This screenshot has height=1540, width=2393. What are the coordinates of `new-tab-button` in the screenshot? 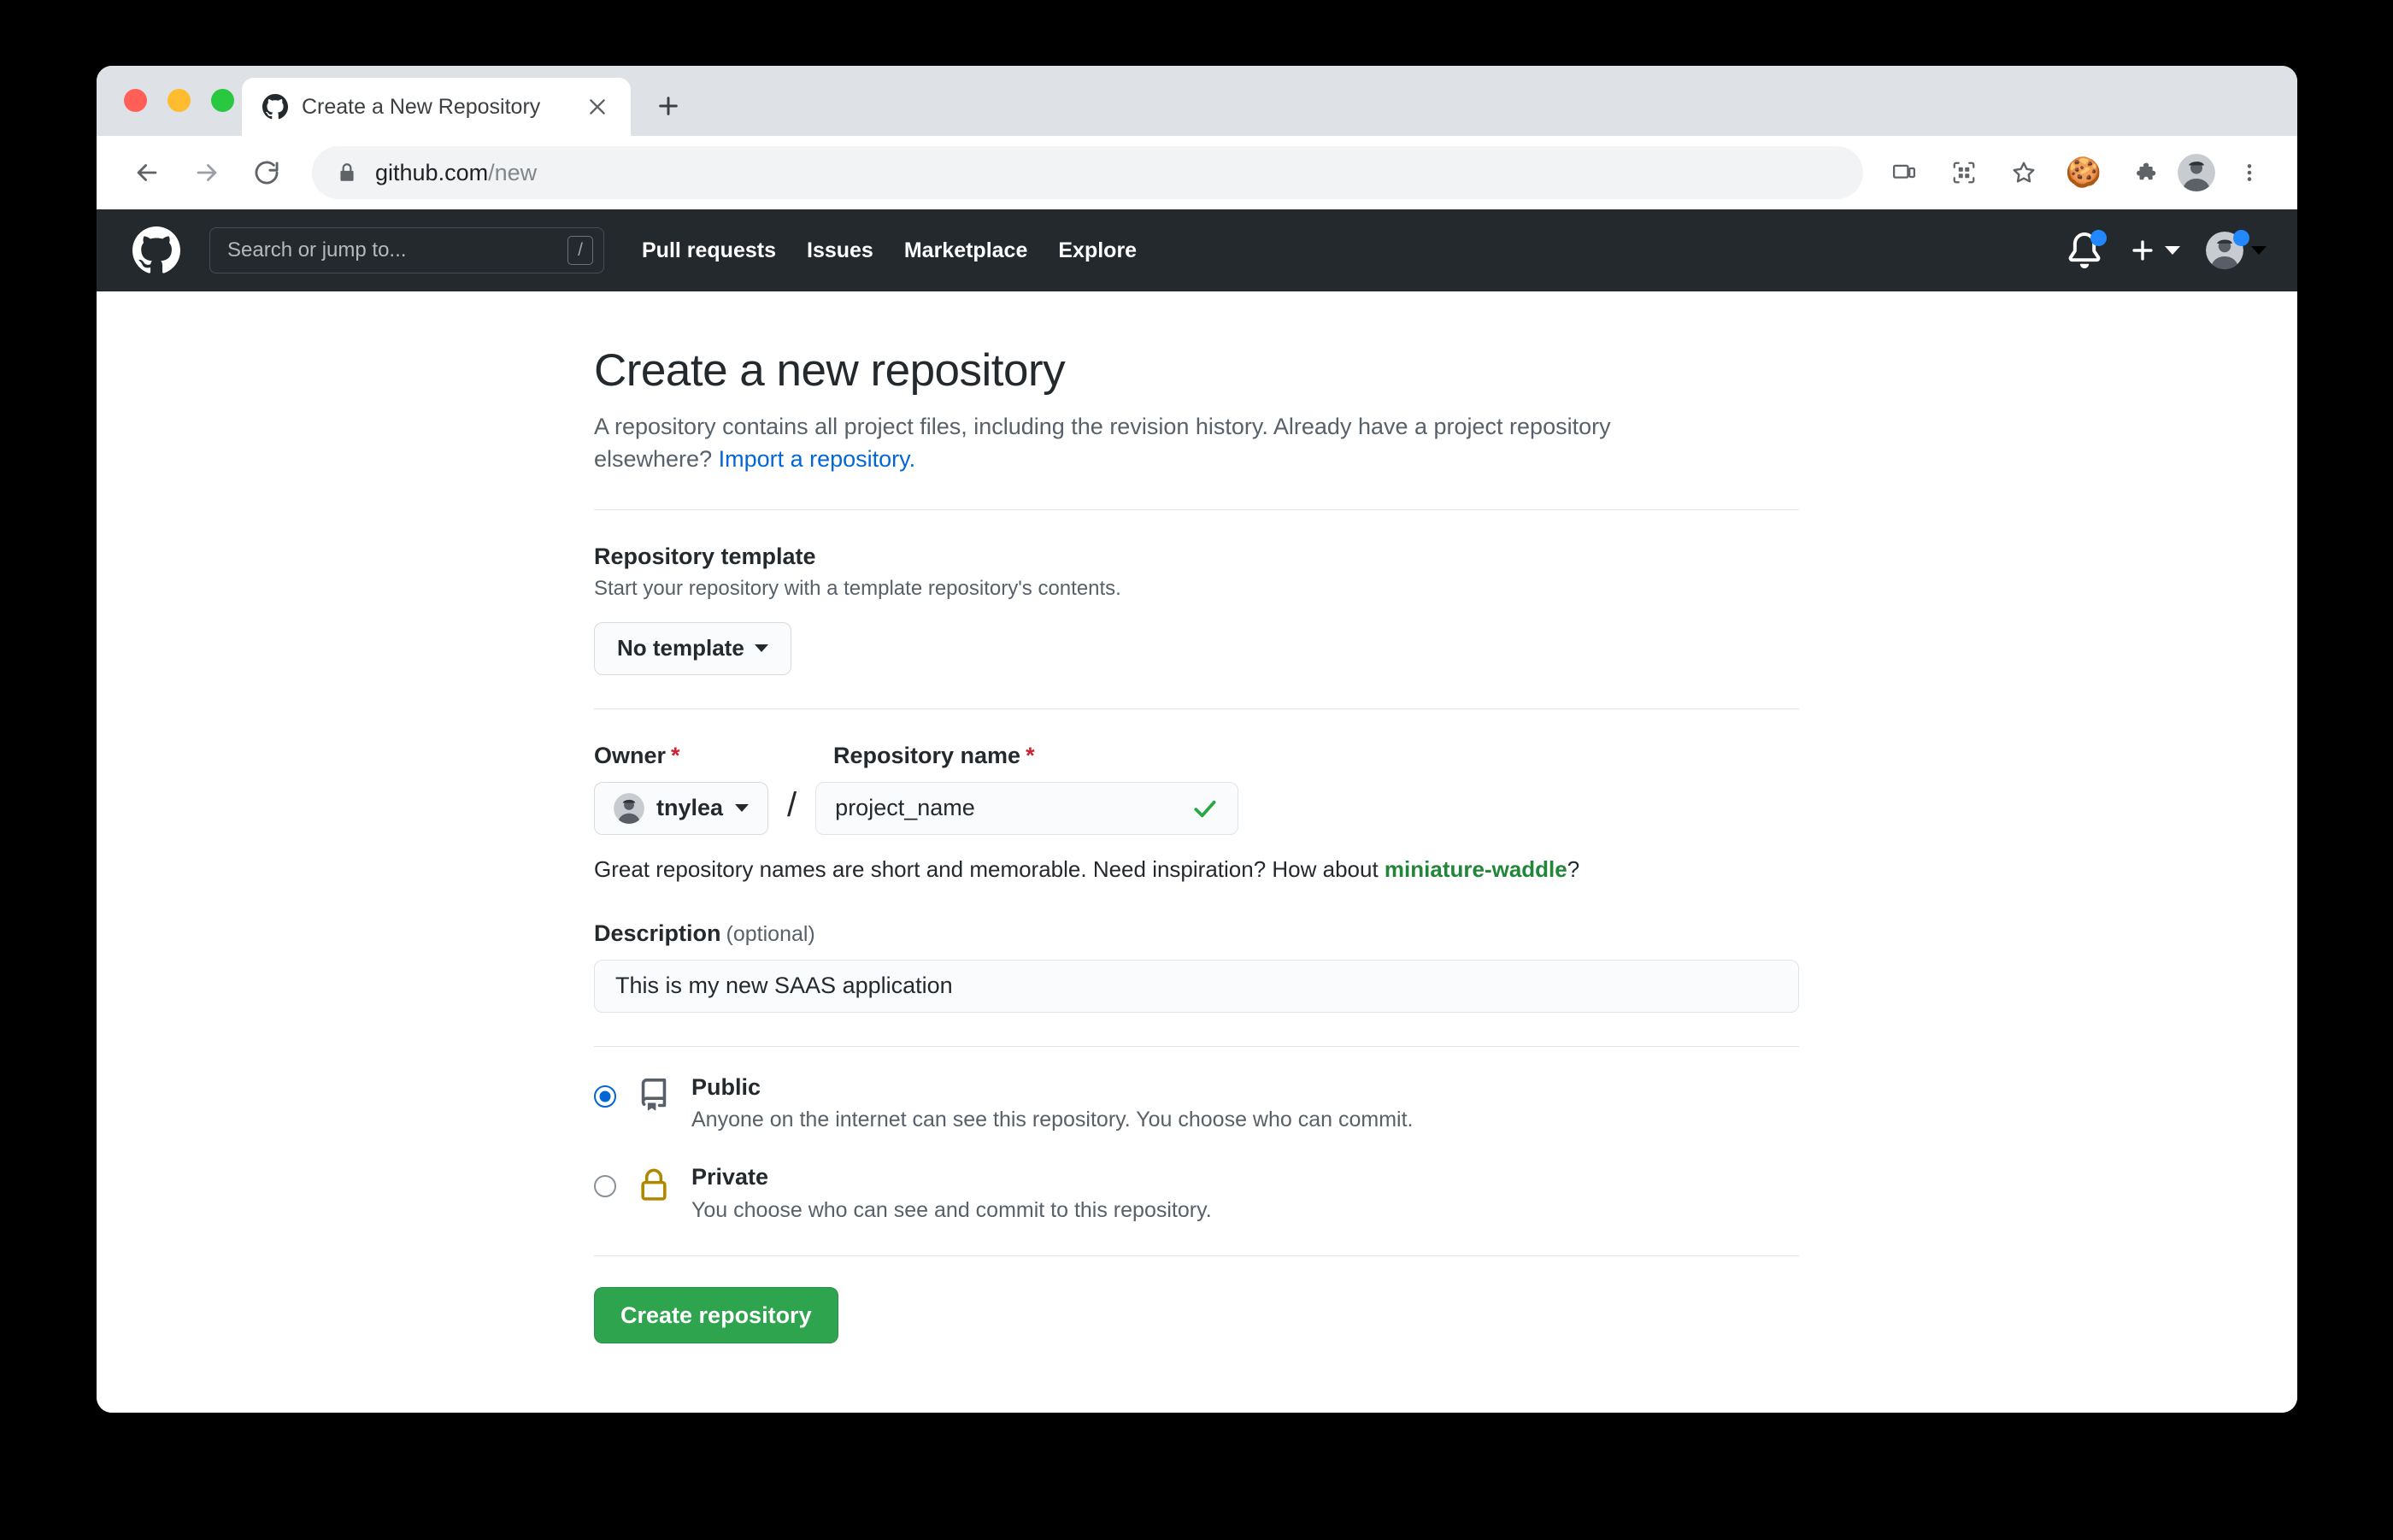 It's located at (668, 106).